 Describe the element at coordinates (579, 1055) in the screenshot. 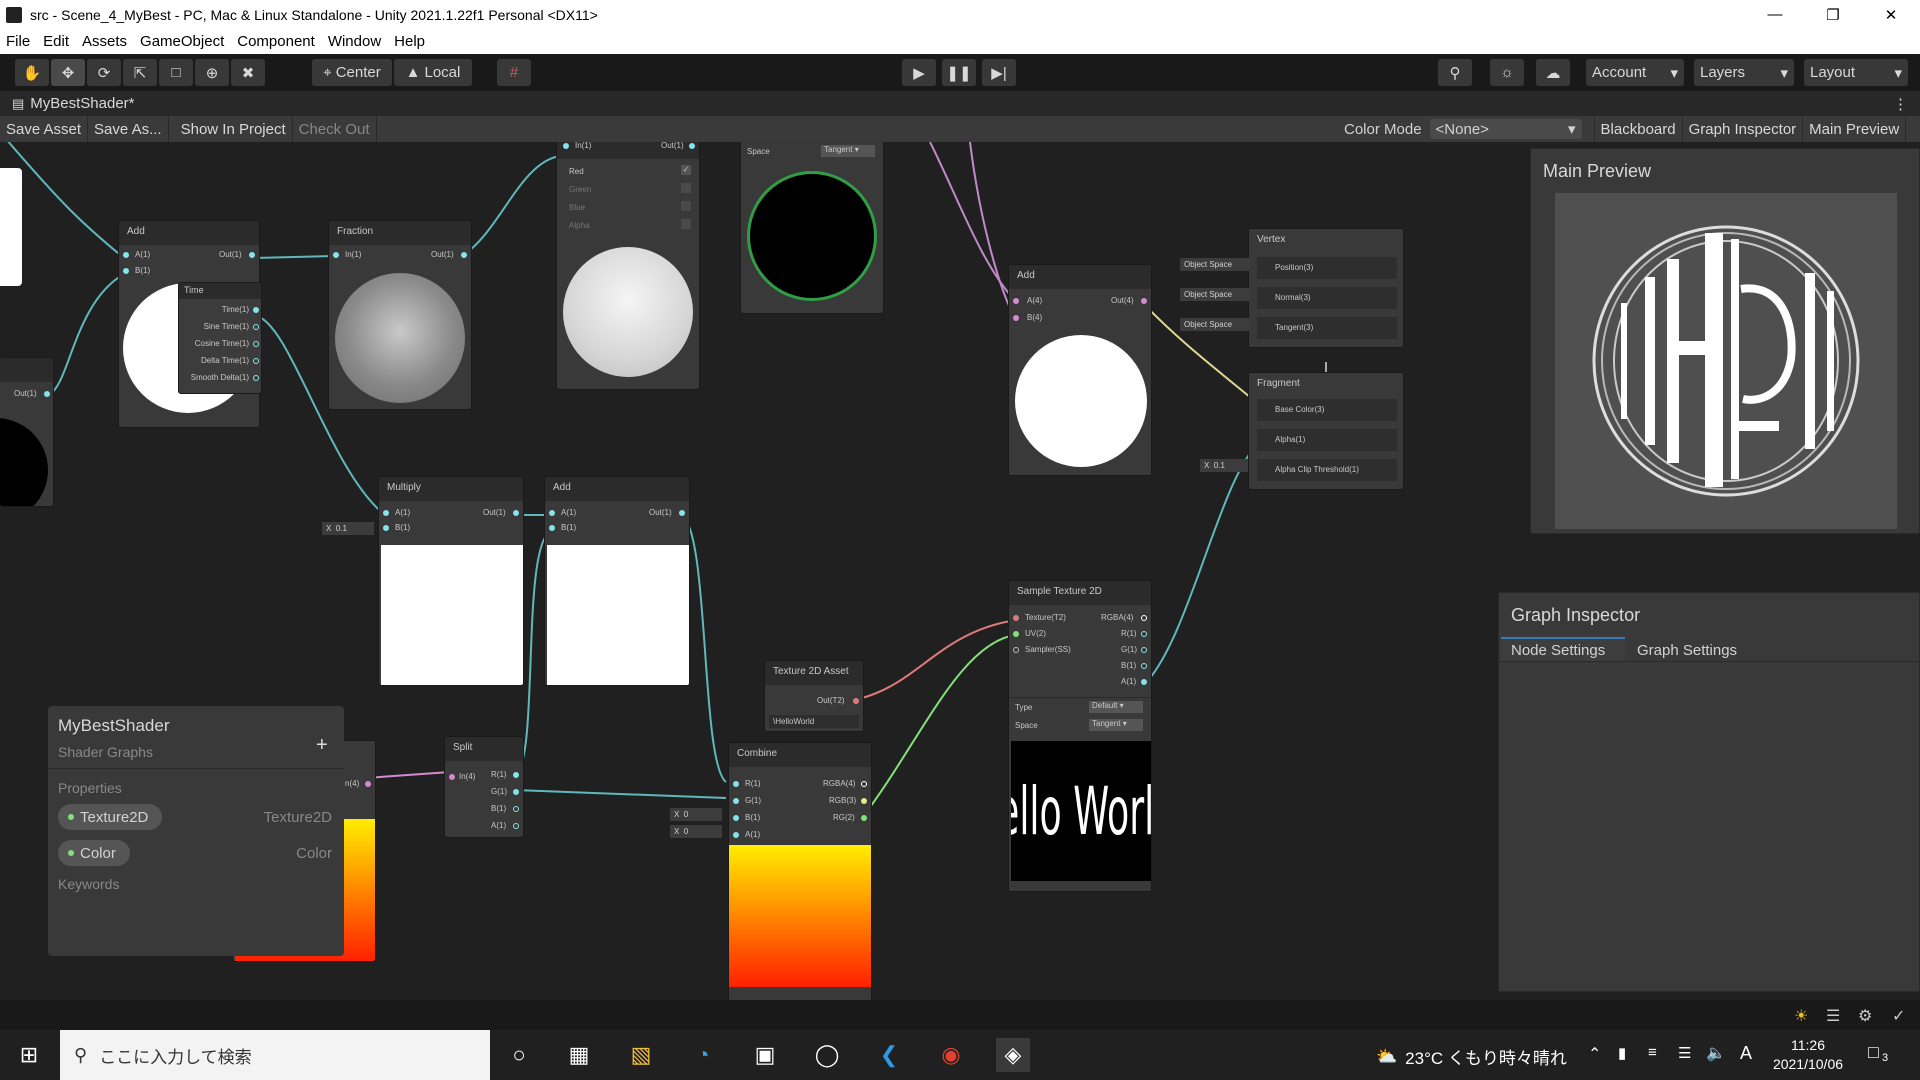

I see `task-view-icon: ▦` at that location.